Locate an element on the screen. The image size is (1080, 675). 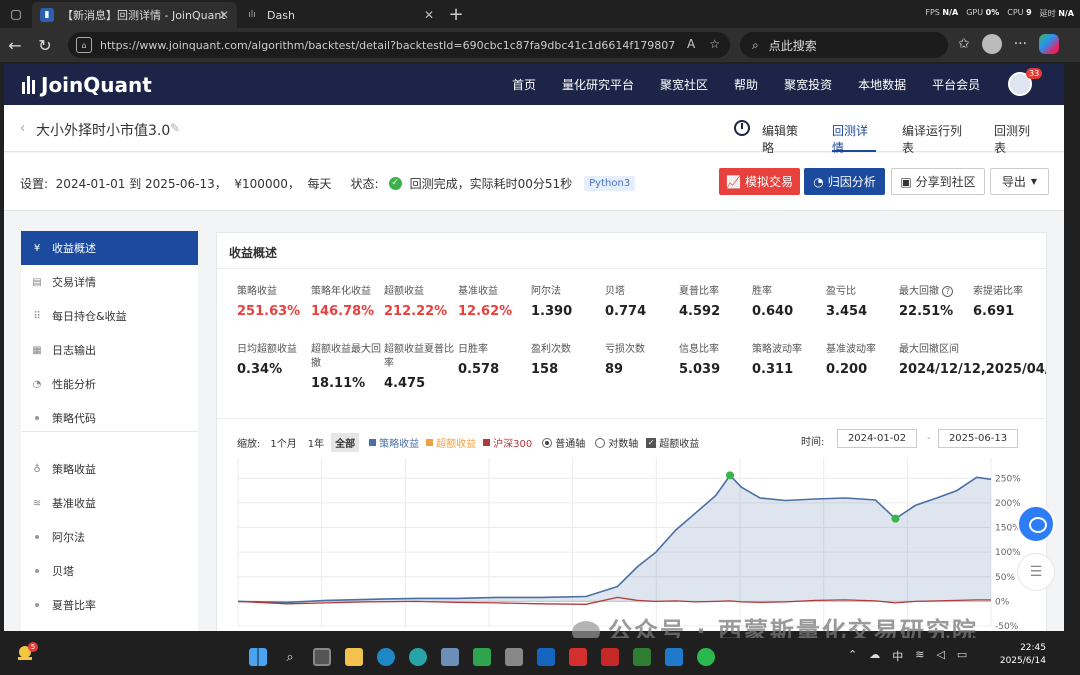
copilot-icon is located at coordinates (1049, 44).